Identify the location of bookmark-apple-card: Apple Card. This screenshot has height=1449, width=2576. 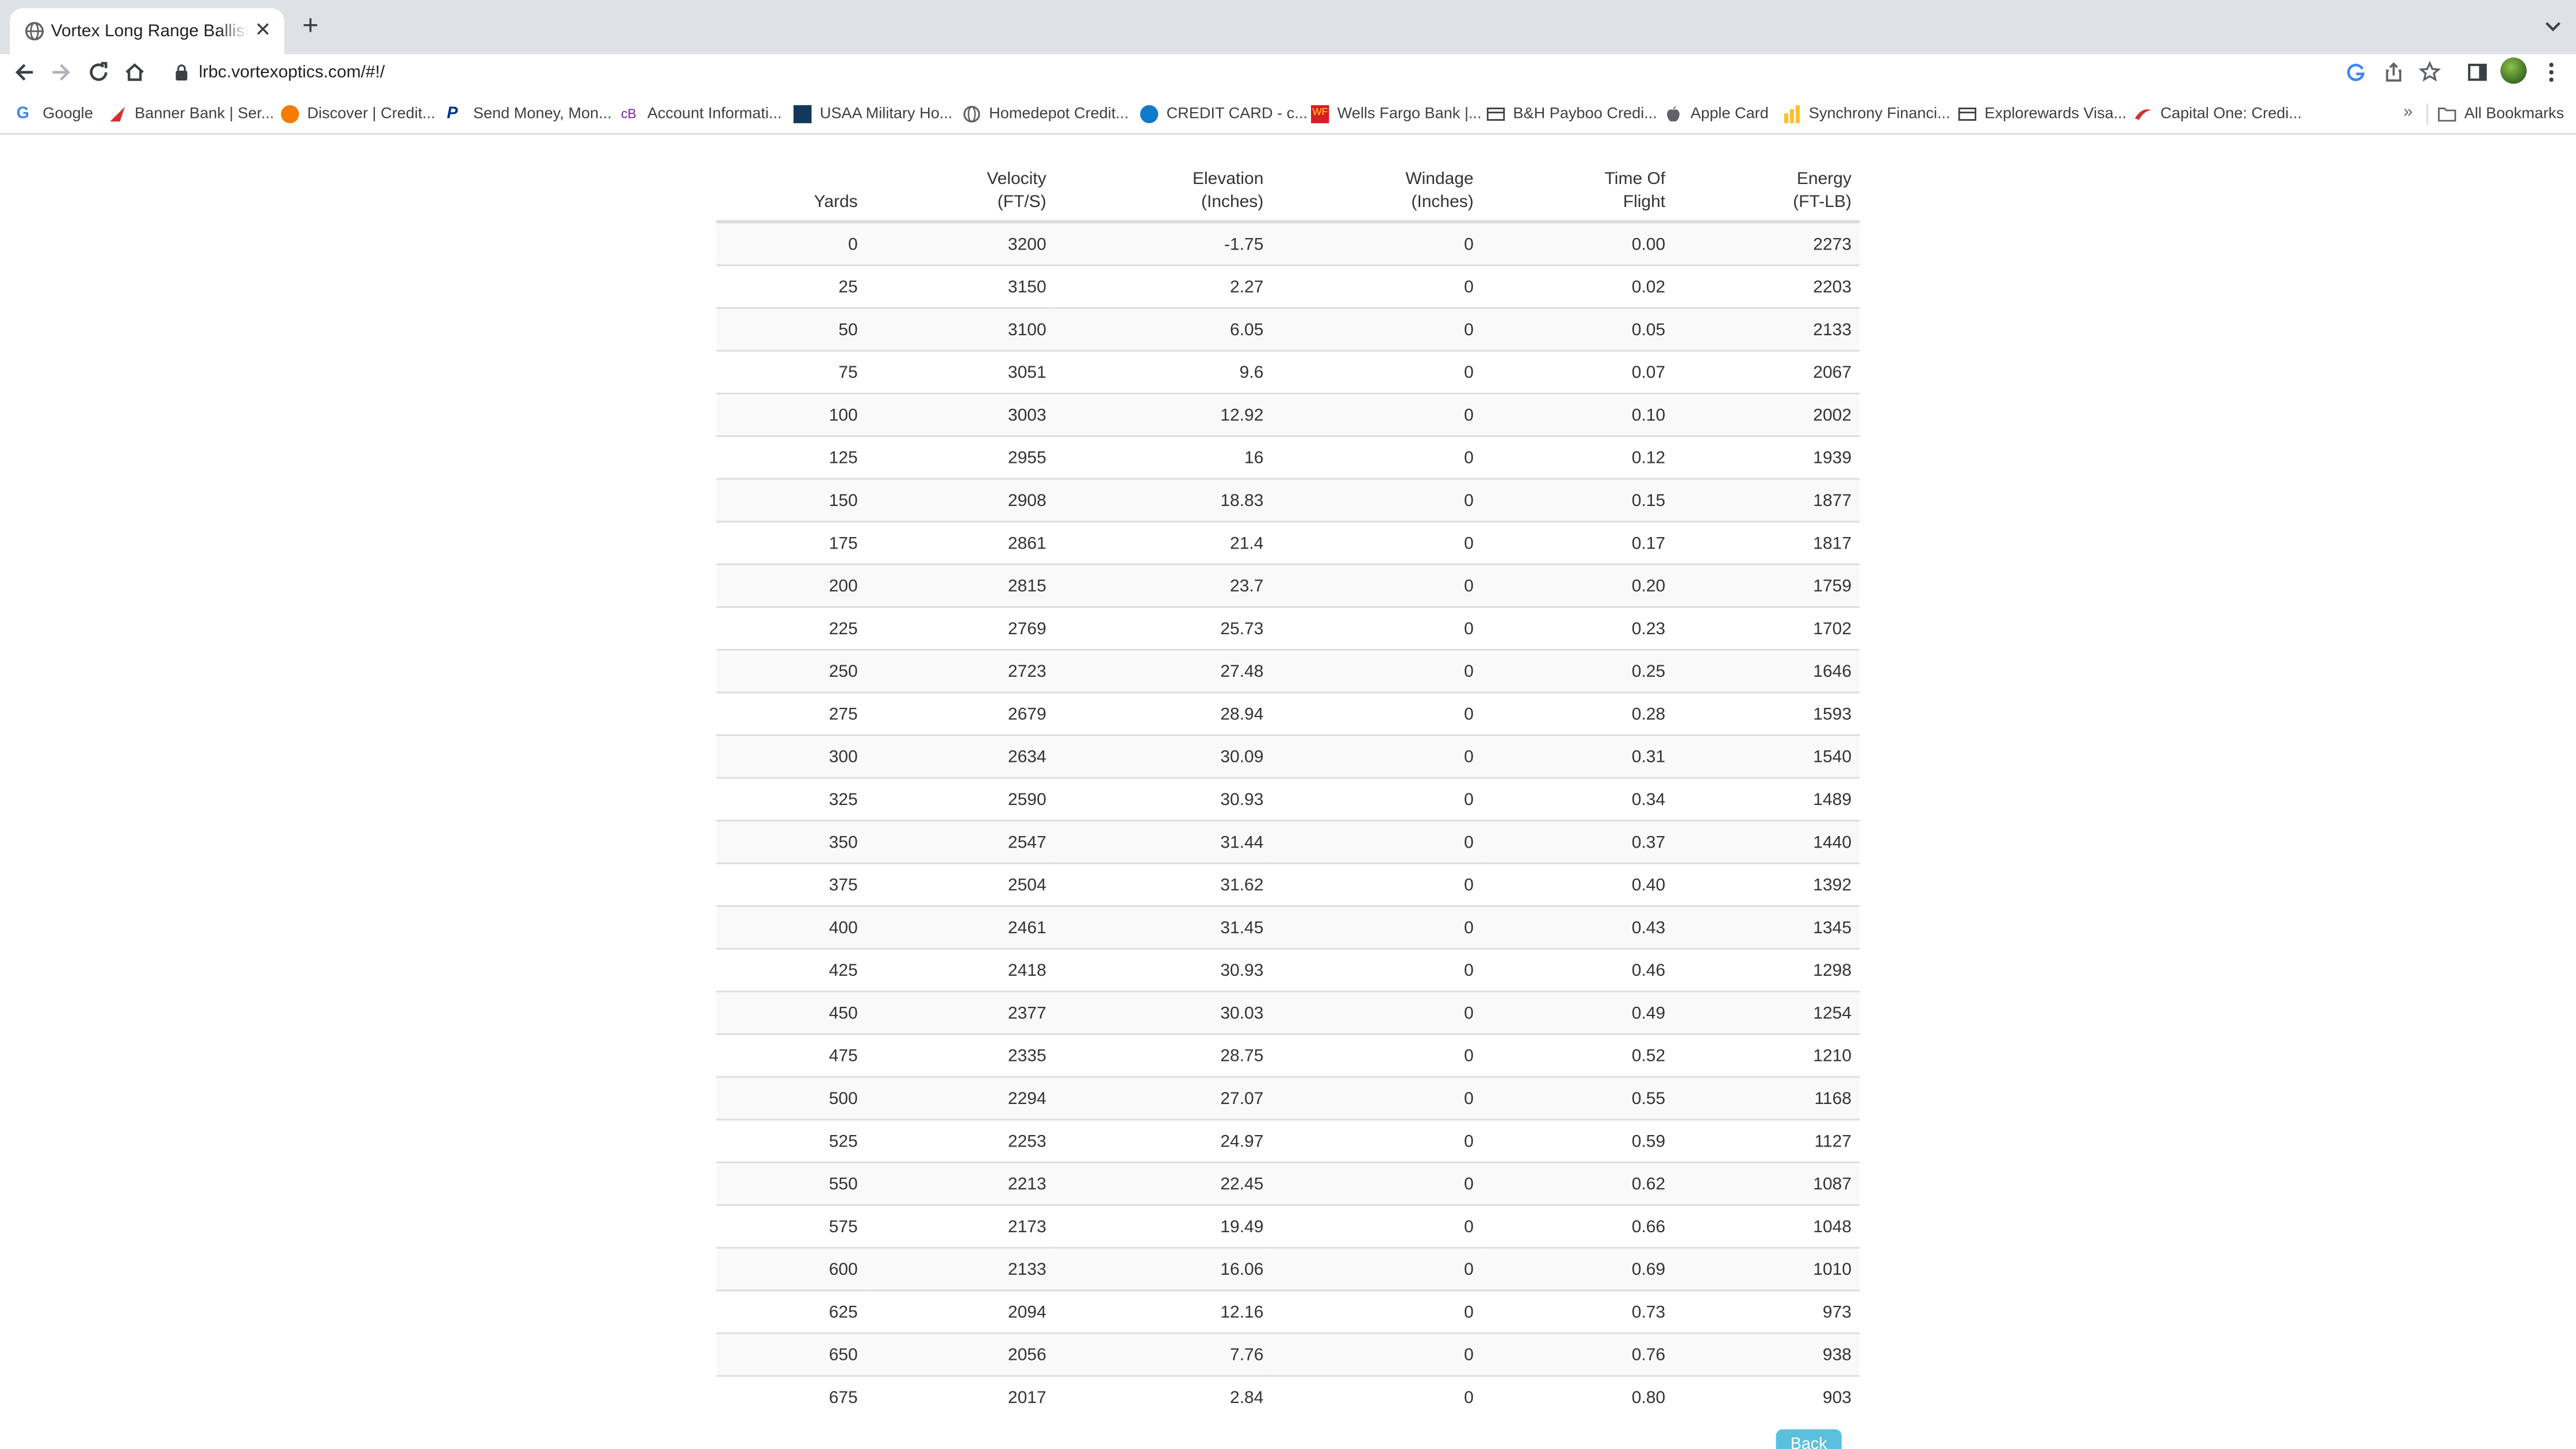
(1716, 114).